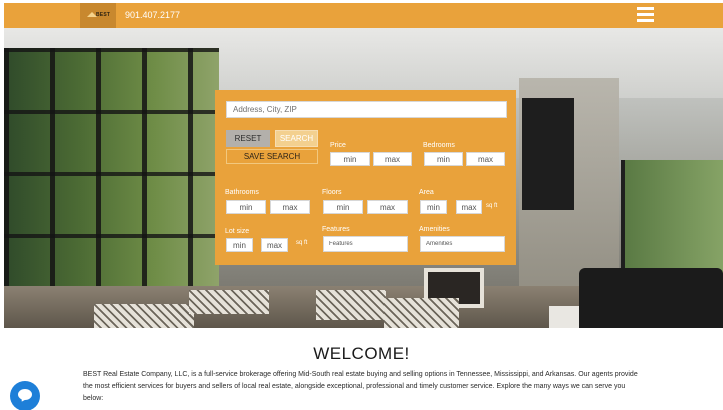 The image size is (723, 410). What do you see at coordinates (387, 207) in the screenshot?
I see `floors-max-input` at bounding box center [387, 207].